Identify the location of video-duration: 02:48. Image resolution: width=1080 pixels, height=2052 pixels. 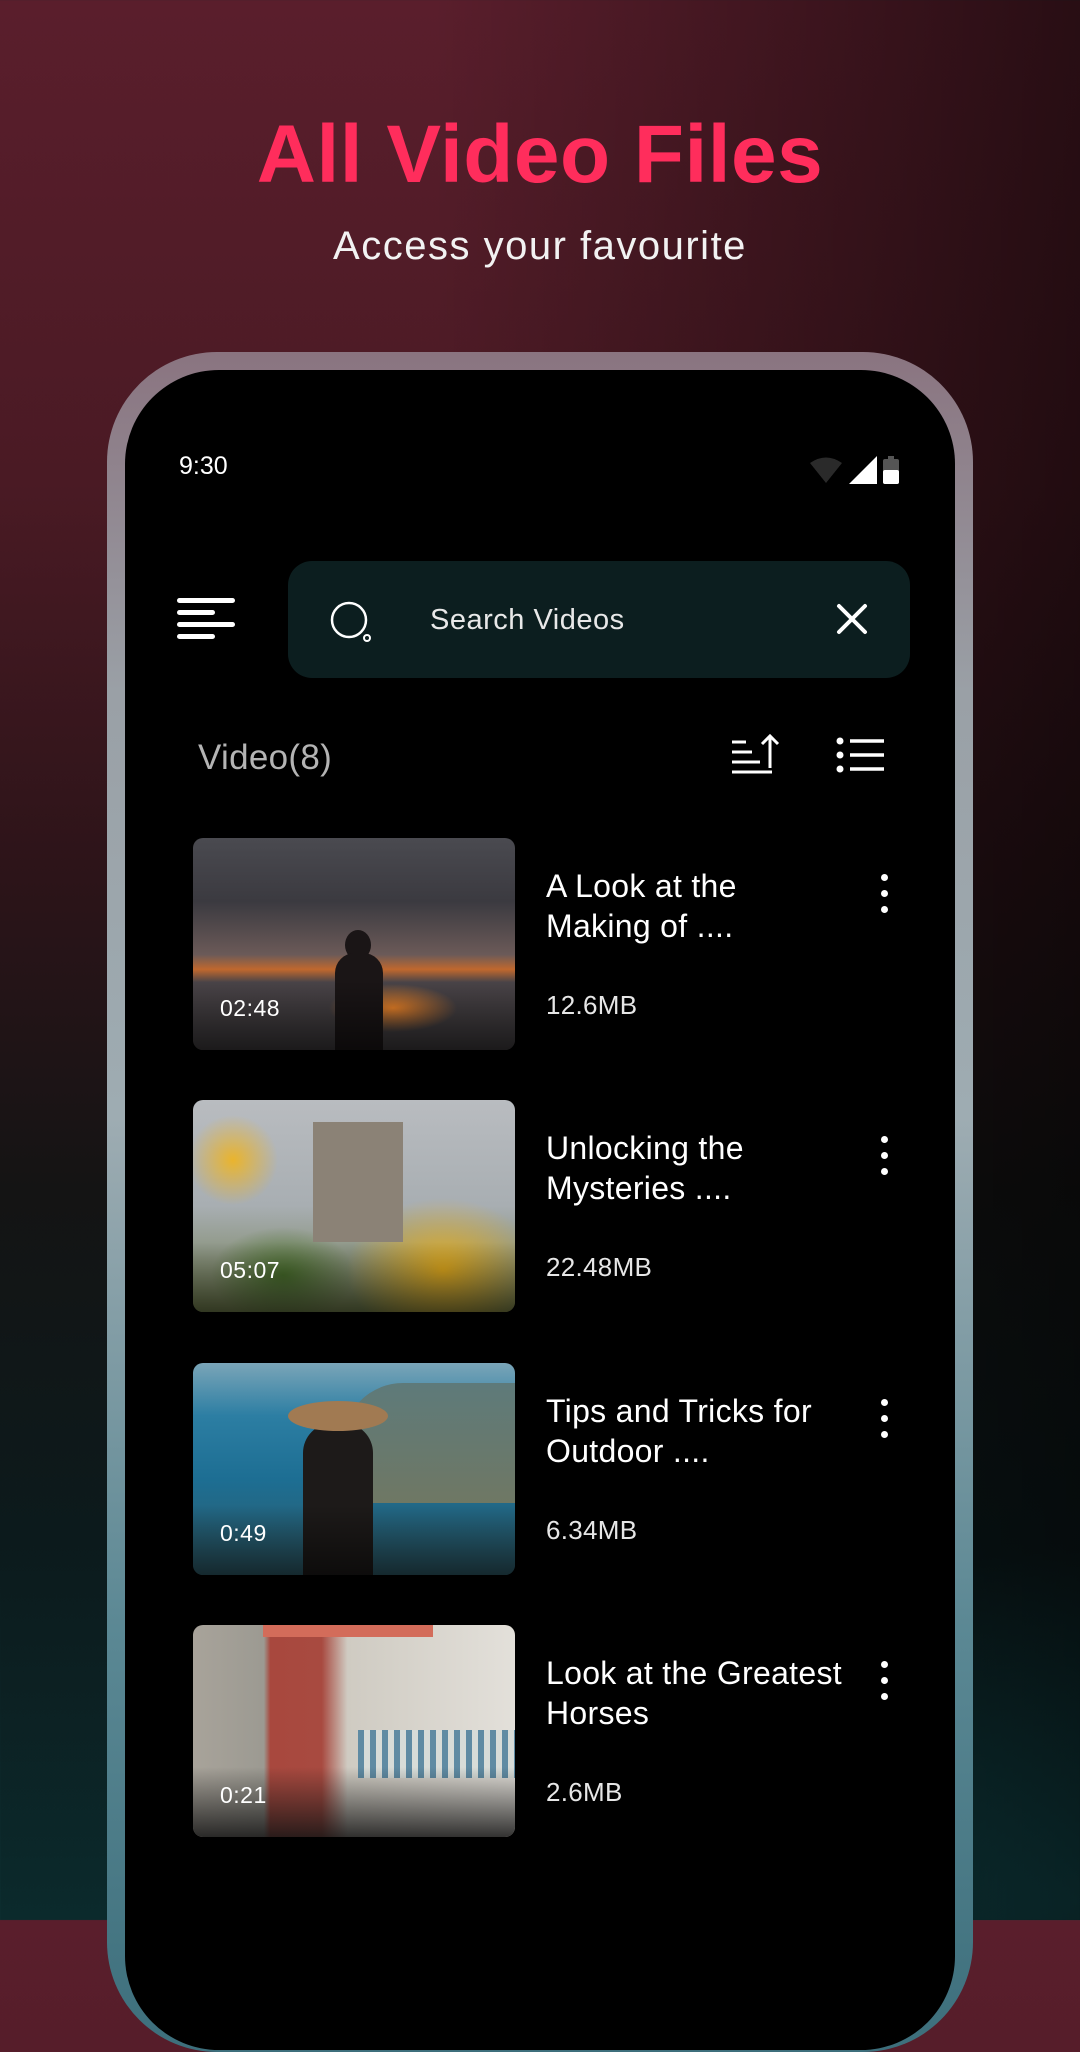
(250, 1008).